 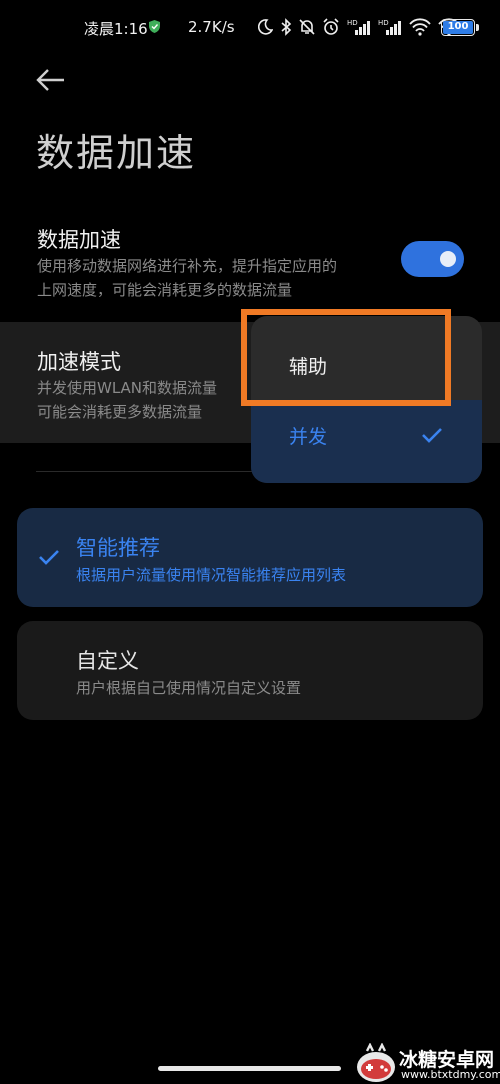 I want to click on moon-icon, so click(x=265, y=27).